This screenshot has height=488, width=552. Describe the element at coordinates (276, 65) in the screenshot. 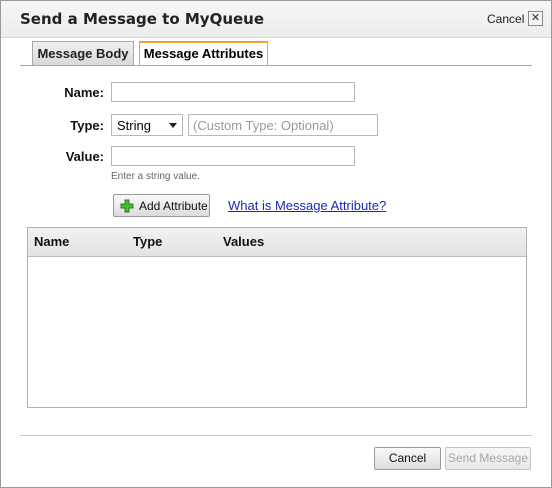

I see `tab-divider` at that location.